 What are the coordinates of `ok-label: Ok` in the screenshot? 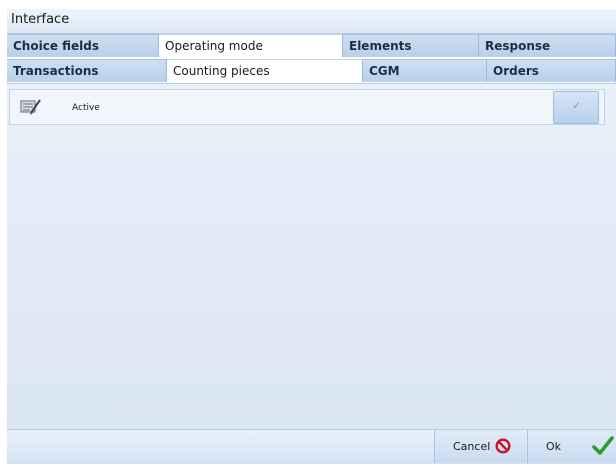 It's located at (554, 446).